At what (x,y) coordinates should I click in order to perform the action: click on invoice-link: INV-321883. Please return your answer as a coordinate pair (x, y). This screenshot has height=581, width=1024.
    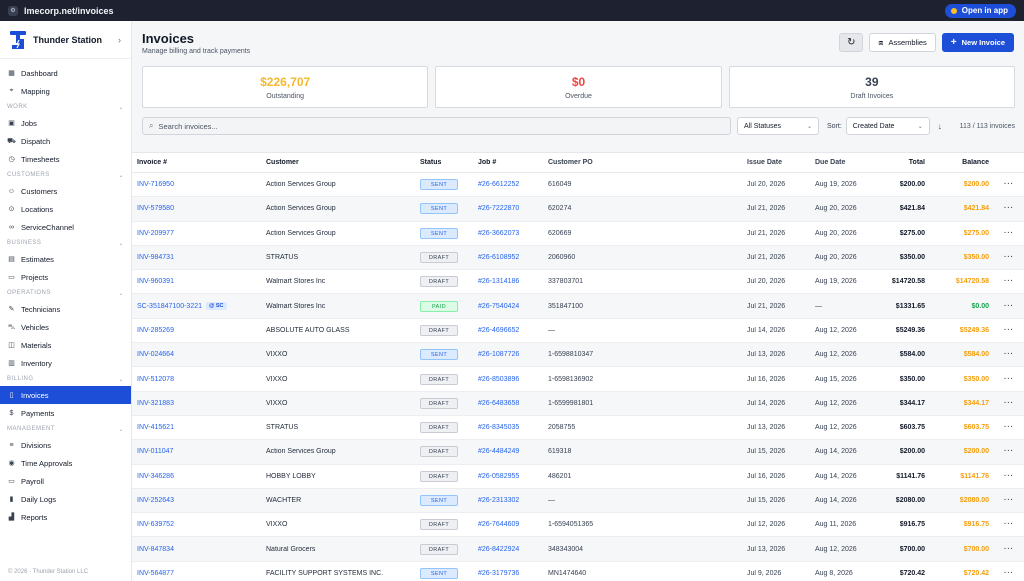
    Looking at the image, I should click on (196, 403).